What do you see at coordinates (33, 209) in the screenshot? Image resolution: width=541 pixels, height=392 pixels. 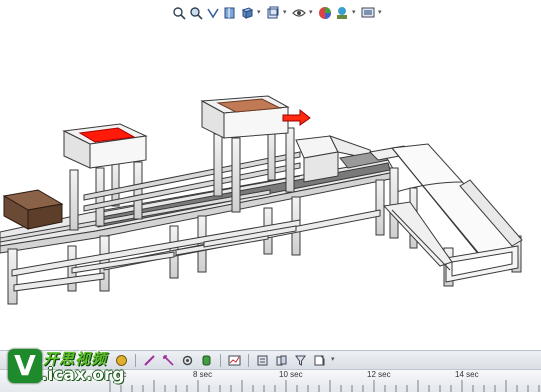 I see `brown-box` at bounding box center [33, 209].